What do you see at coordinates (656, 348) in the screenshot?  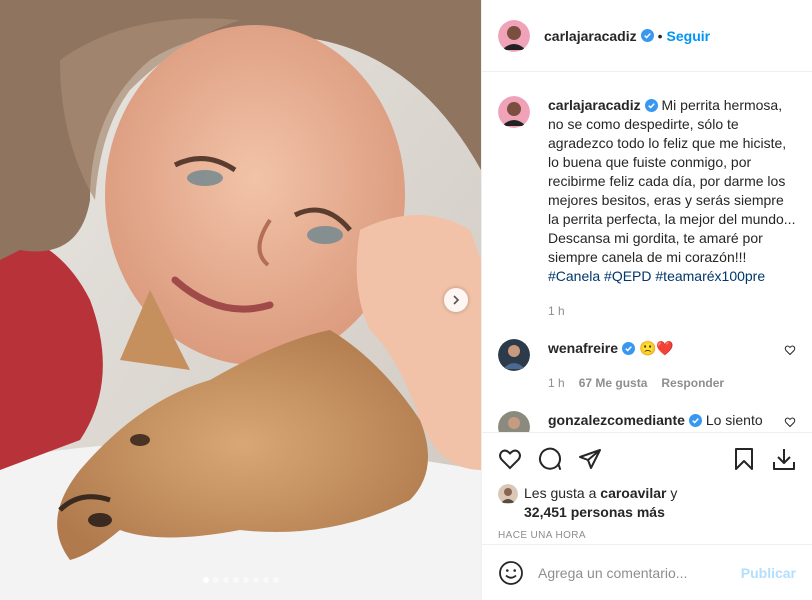 I see `comment-text: 🙁❤️` at bounding box center [656, 348].